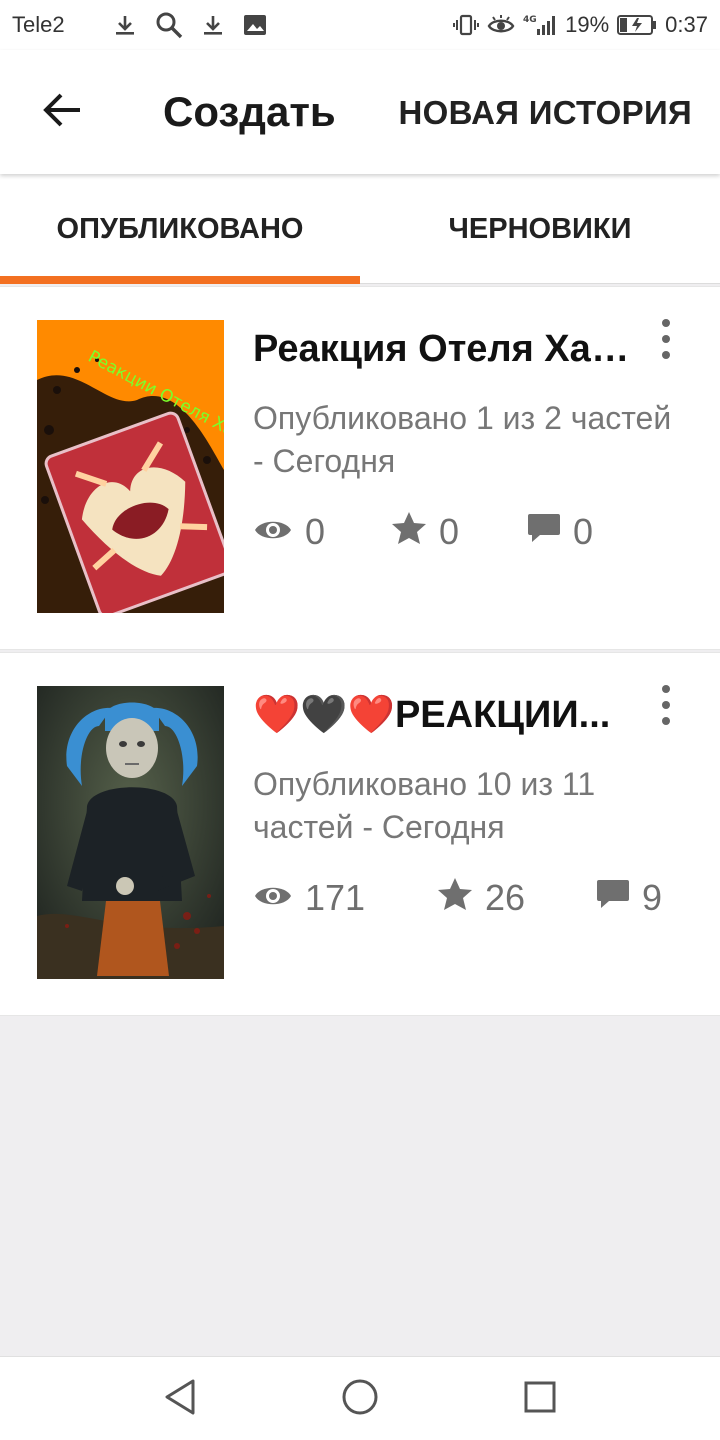 The height and width of the screenshot is (1440, 720). I want to click on battery-percent: 19%, so click(587, 24).